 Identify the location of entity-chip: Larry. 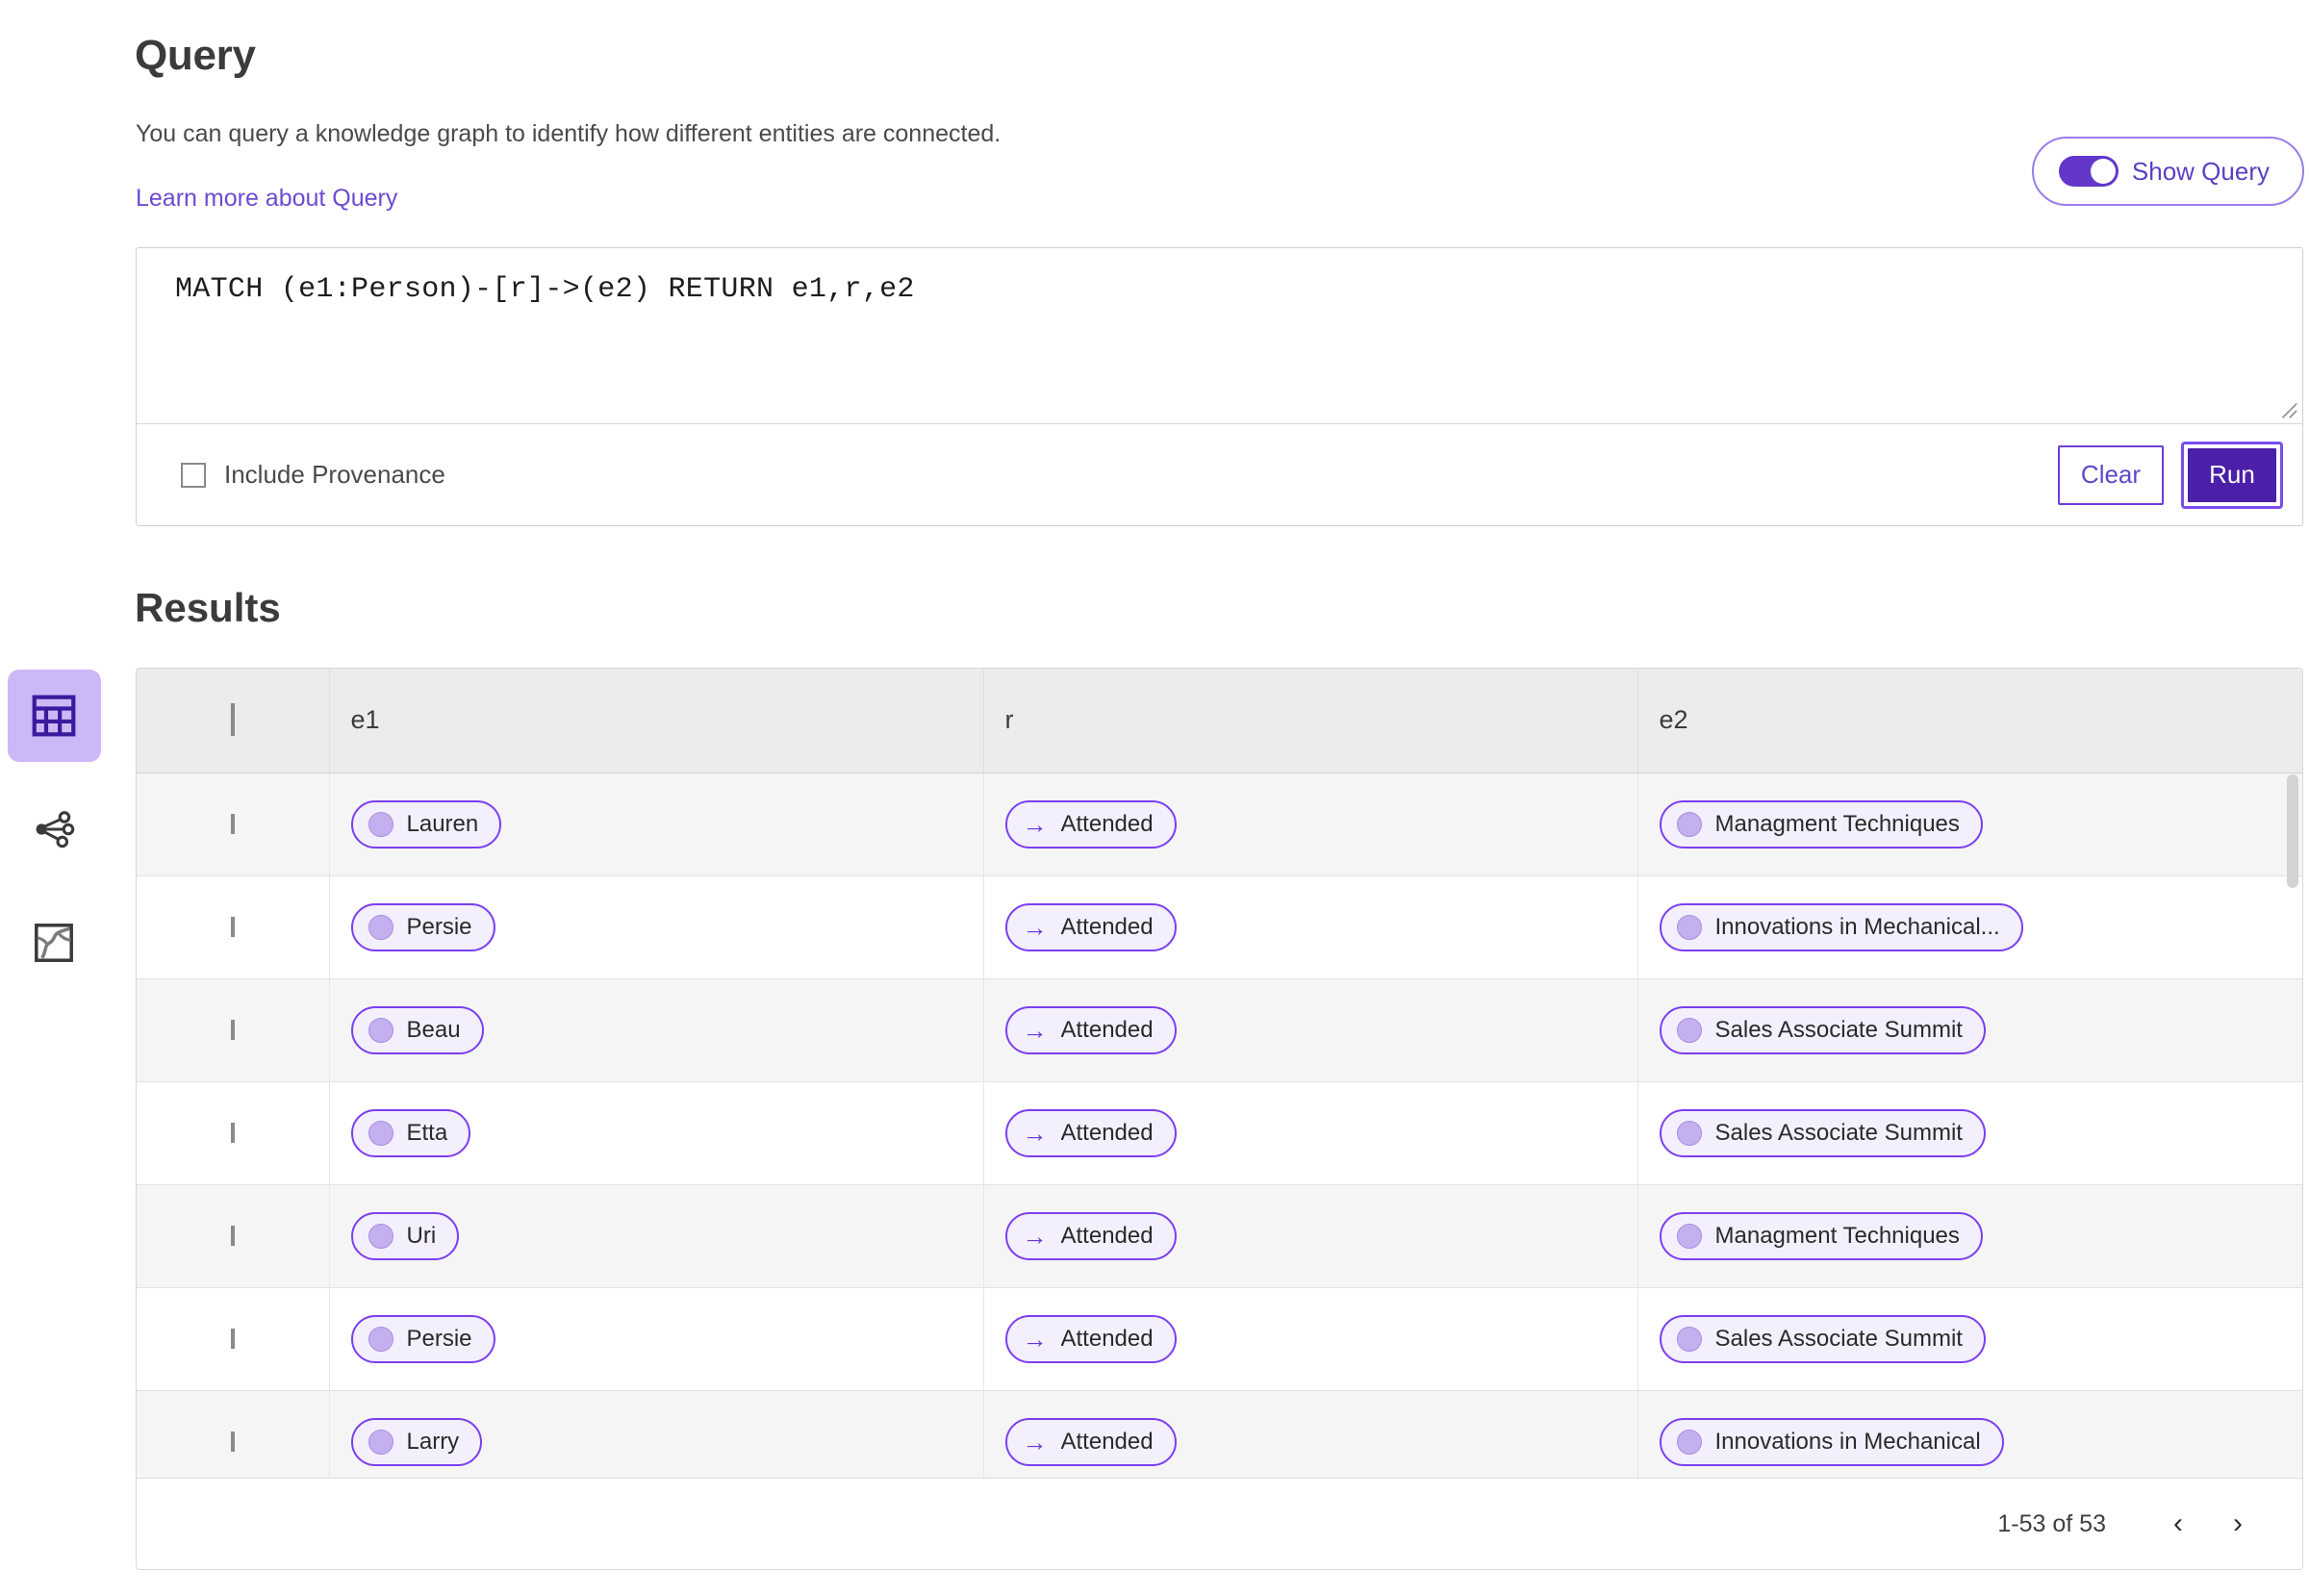
(416, 1441).